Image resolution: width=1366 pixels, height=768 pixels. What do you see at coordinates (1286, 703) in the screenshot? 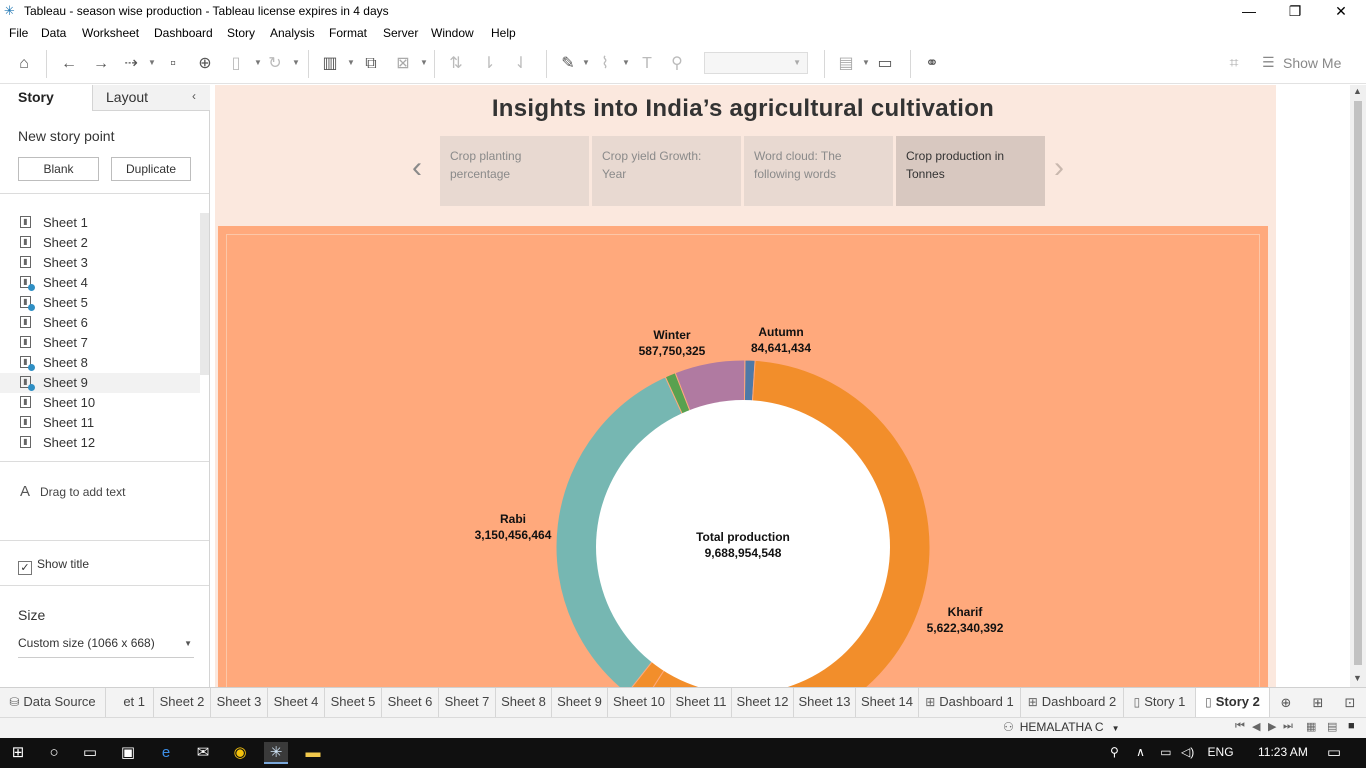
I see `new-worksheet-tab-icon: ⊕` at bounding box center [1286, 703].